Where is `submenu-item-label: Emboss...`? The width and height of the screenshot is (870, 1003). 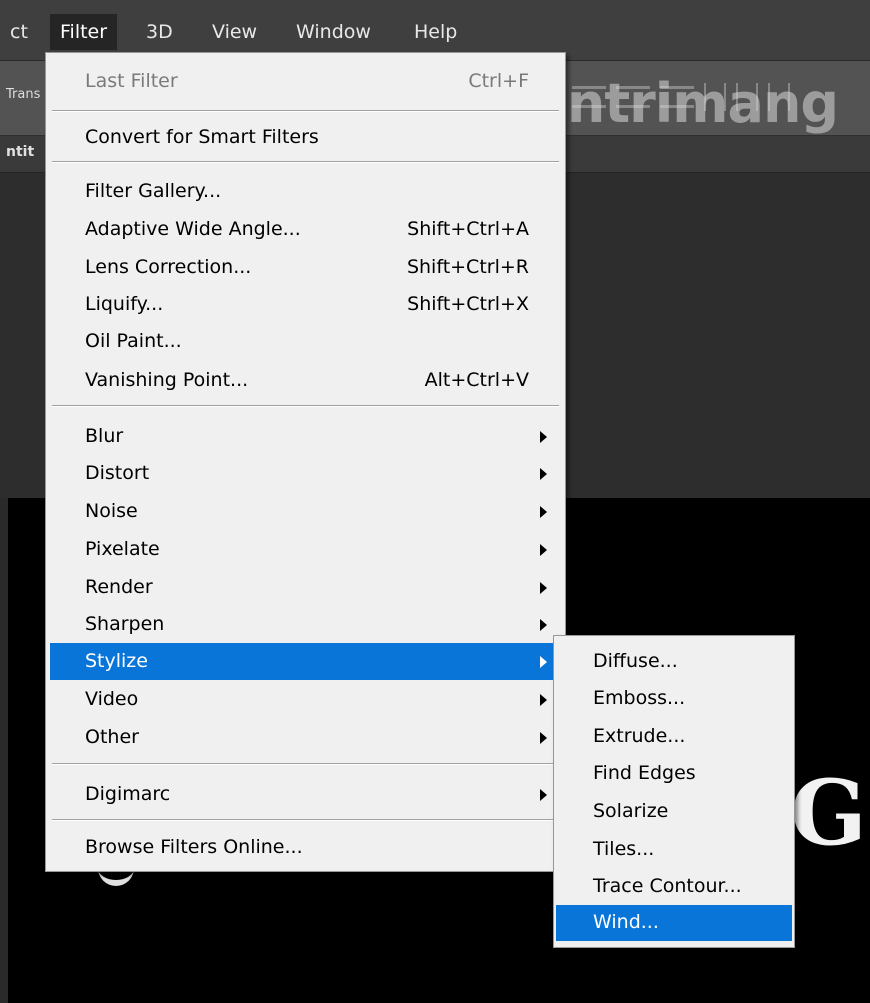
submenu-item-label: Emboss... is located at coordinates (639, 698).